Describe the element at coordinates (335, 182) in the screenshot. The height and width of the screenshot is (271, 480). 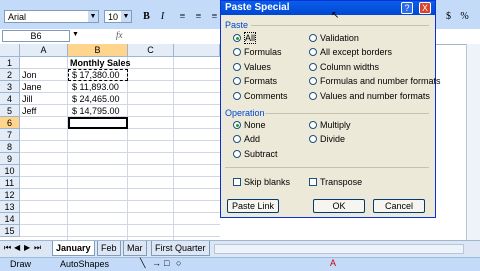
I see `transpose-checkbox: Transpose` at that location.